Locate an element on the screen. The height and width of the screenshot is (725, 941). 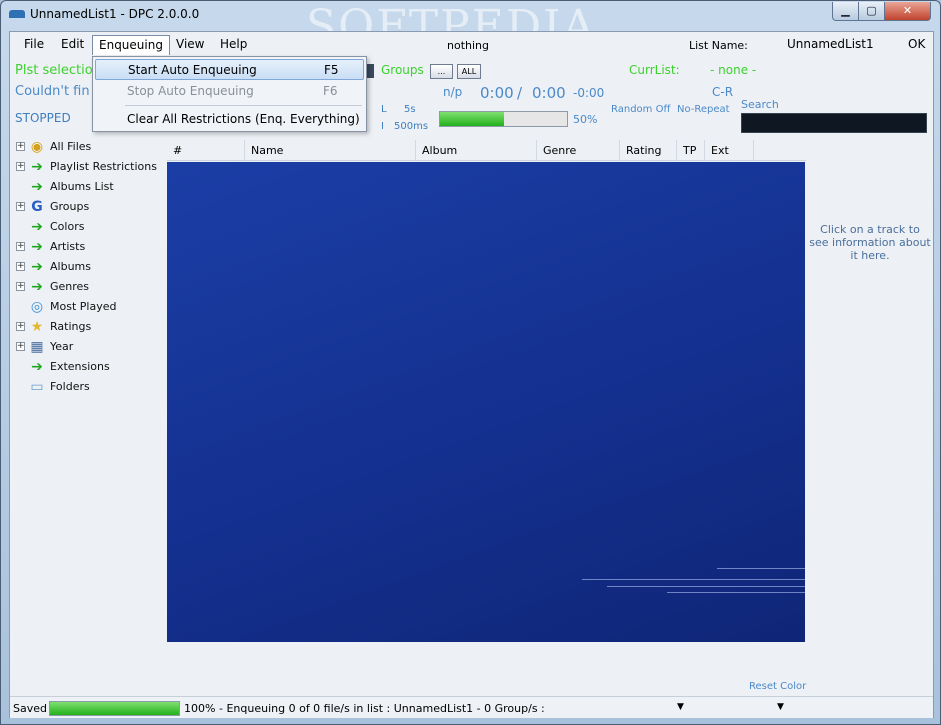
groups-dropdown-arrow-icon: ▼ is located at coordinates (680, 707).